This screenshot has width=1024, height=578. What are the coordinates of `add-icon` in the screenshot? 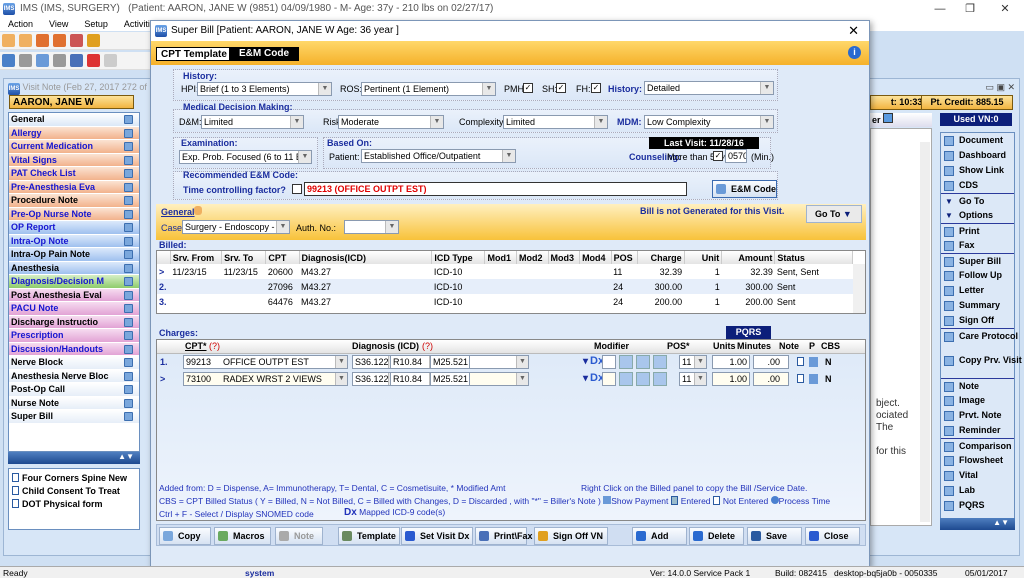 It's located at (25, 60).